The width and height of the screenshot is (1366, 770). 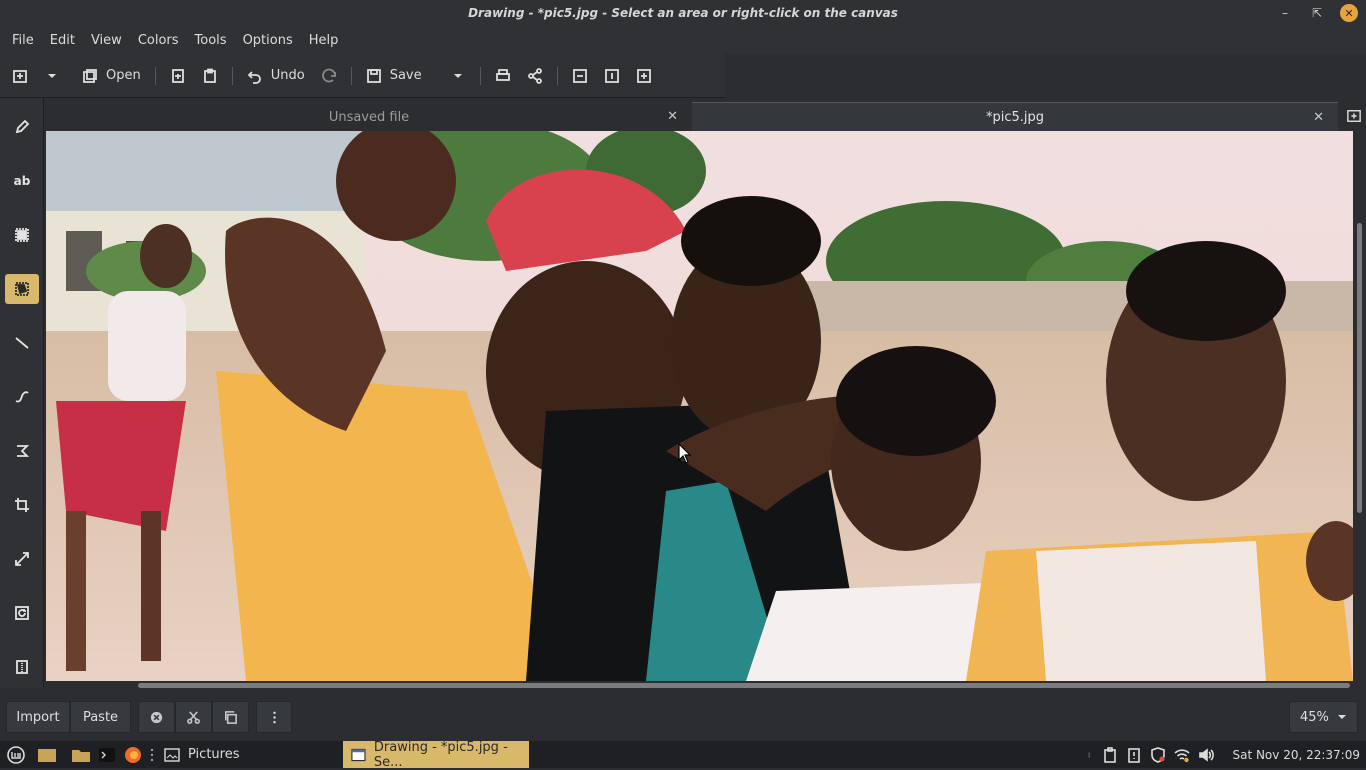 What do you see at coordinates (22, 181) in the screenshot?
I see `tool-text: ab` at bounding box center [22, 181].